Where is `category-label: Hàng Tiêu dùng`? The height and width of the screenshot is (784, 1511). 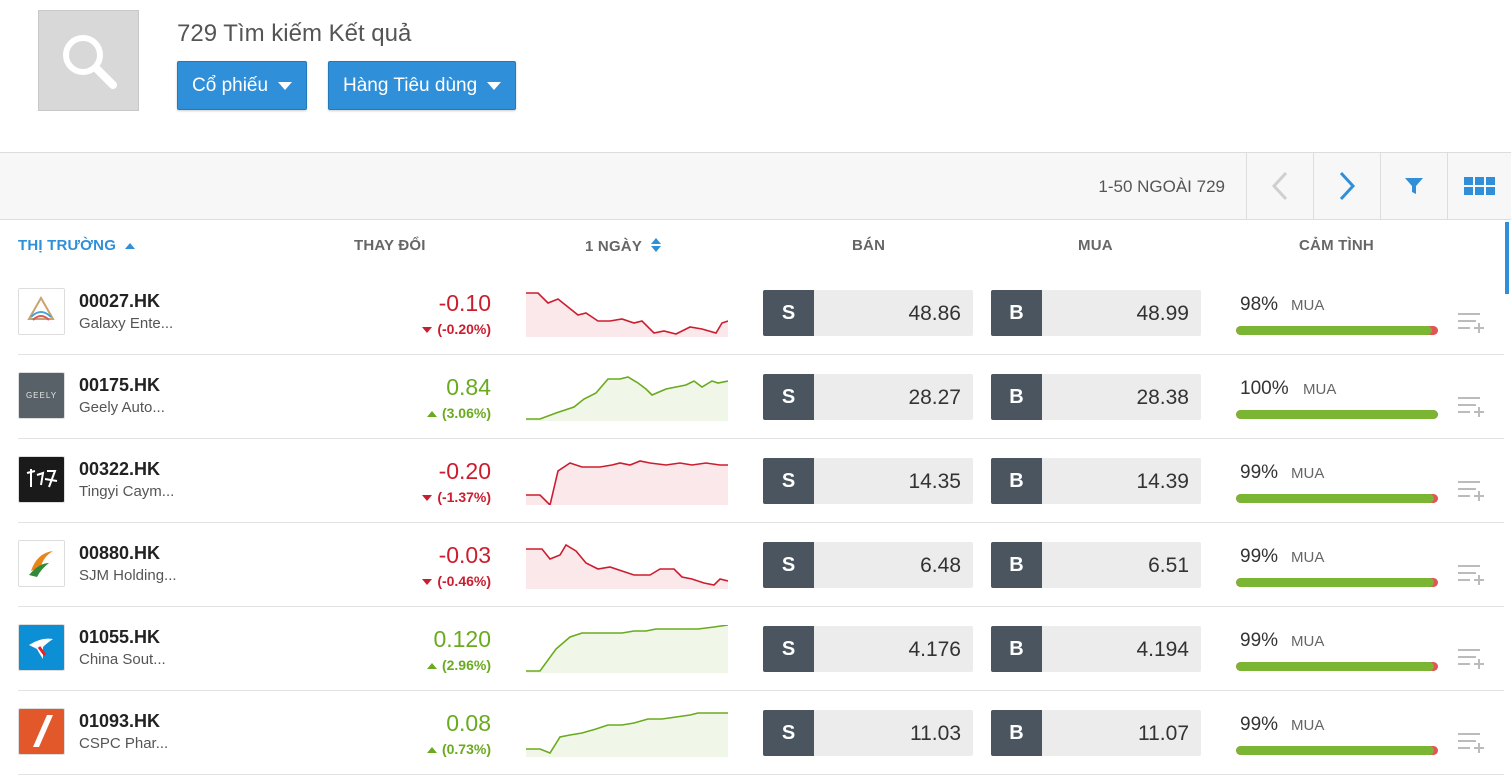
category-label: Hàng Tiêu dùng is located at coordinates (410, 85).